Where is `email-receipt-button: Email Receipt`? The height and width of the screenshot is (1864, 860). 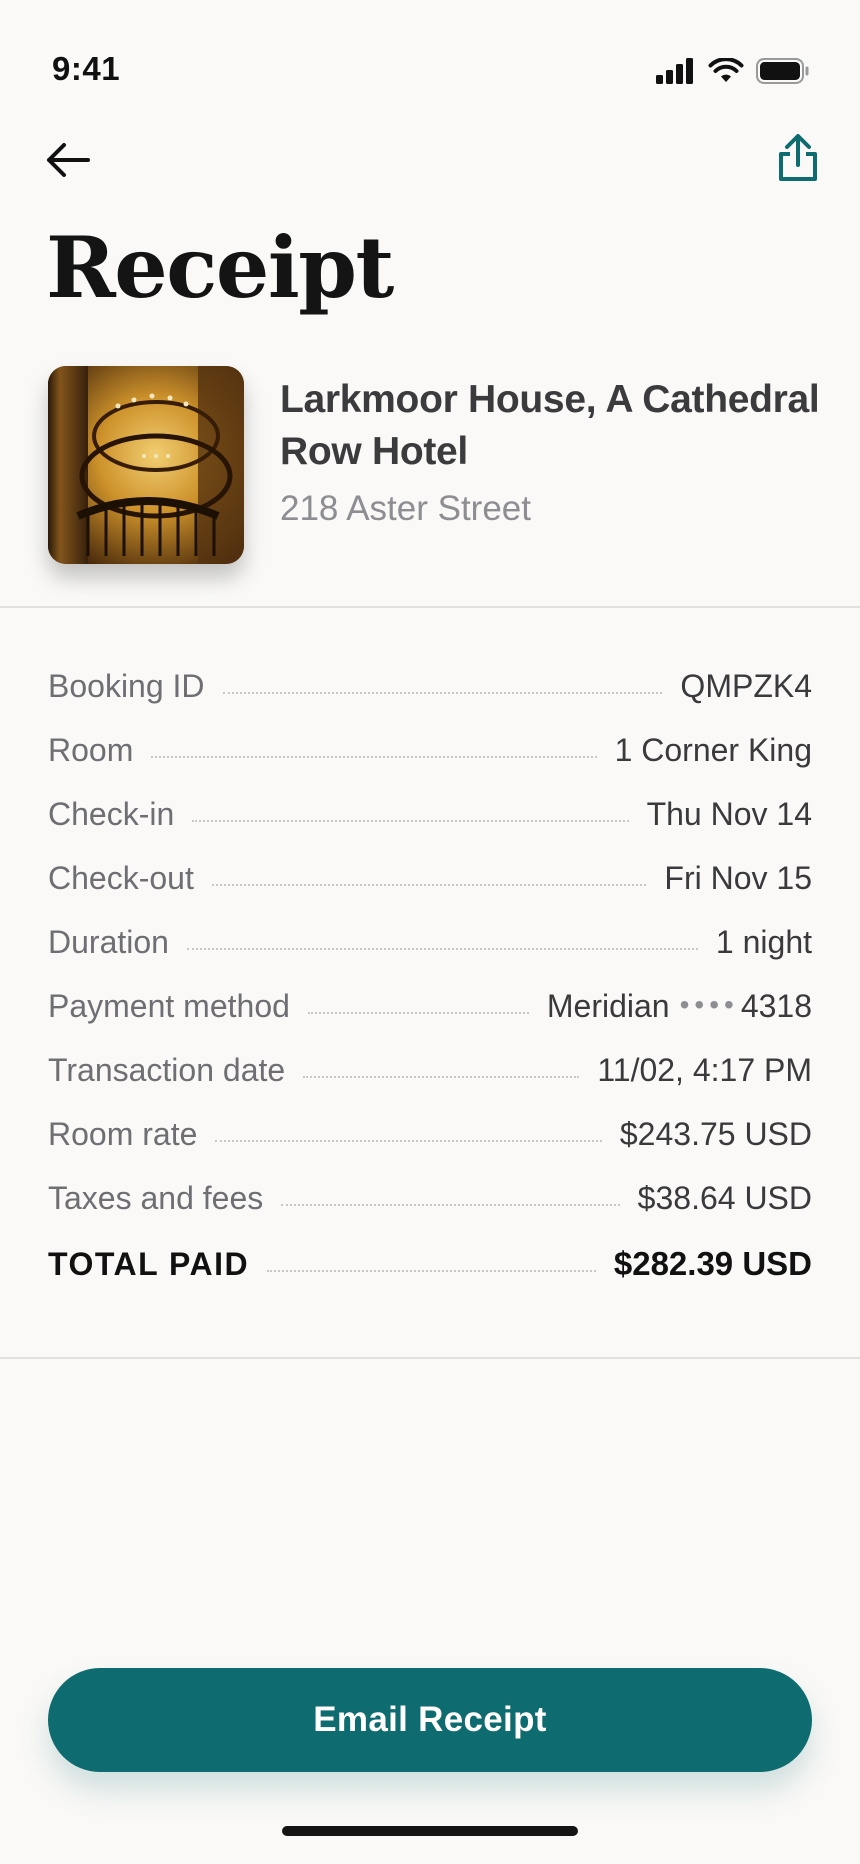
email-receipt-button: Email Receipt is located at coordinates (430, 1720).